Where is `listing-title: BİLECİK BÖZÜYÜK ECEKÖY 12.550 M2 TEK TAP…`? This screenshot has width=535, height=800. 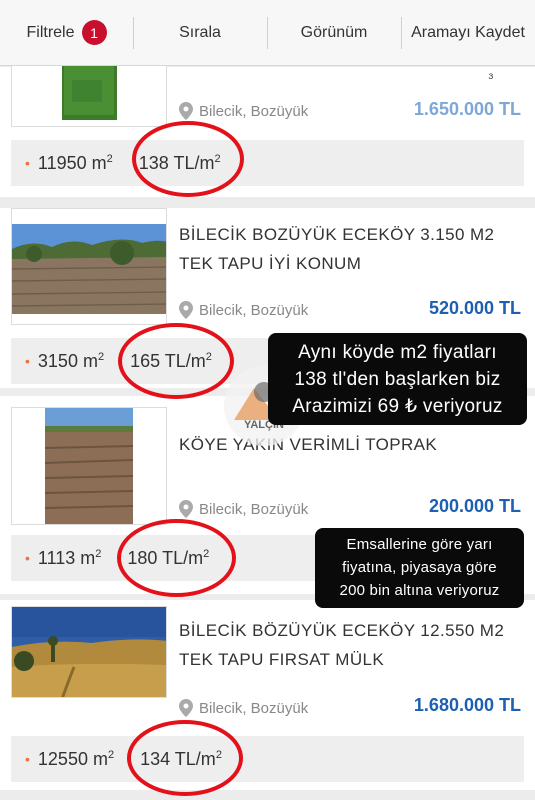 listing-title: BİLECİK BÖZÜYÜK ECEKÖY 12.550 M2 TEK TAP… is located at coordinates (351, 645).